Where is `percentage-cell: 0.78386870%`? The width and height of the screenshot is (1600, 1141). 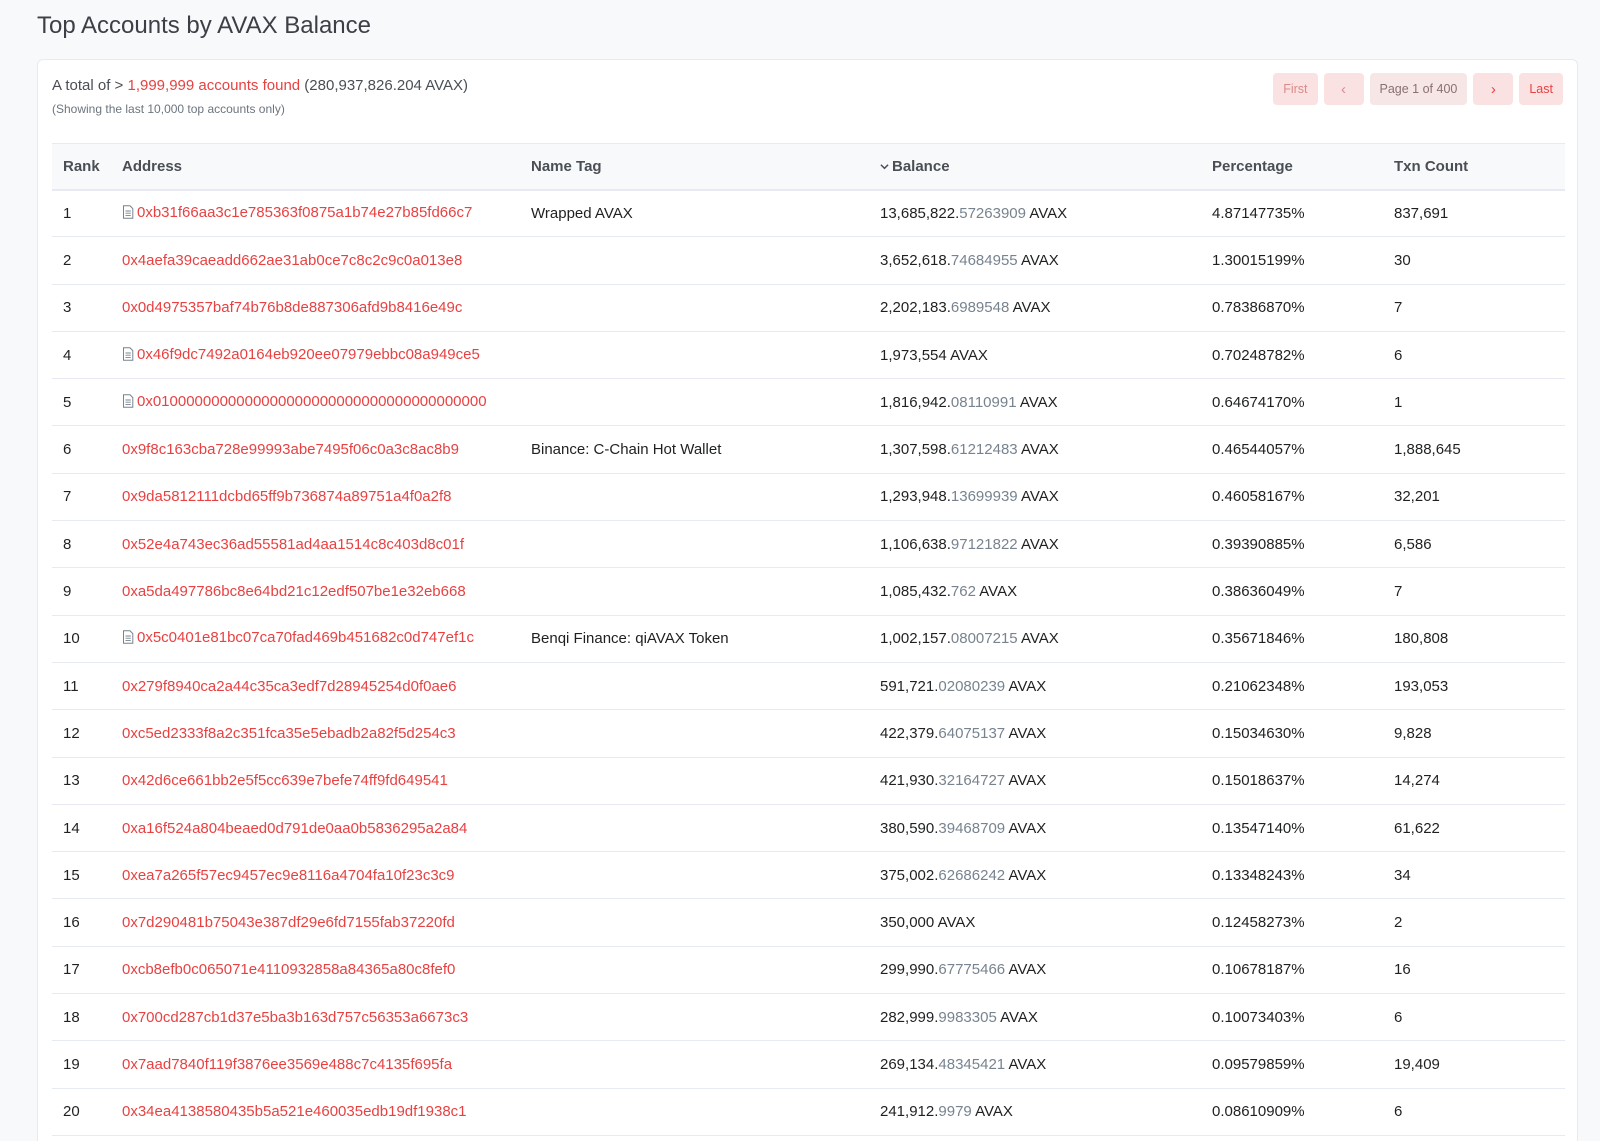
percentage-cell: 0.78386870% is located at coordinates (1292, 308).